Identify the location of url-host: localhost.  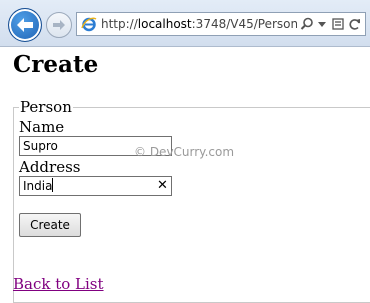
(164, 24).